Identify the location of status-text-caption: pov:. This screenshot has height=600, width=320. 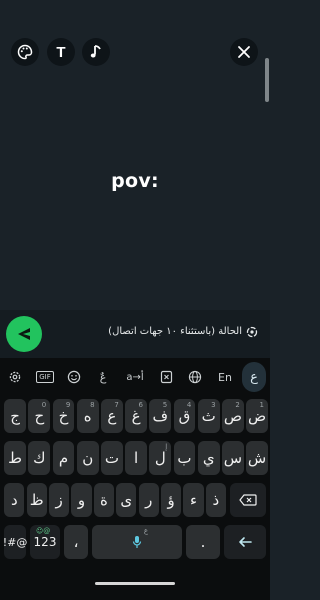
(135, 181).